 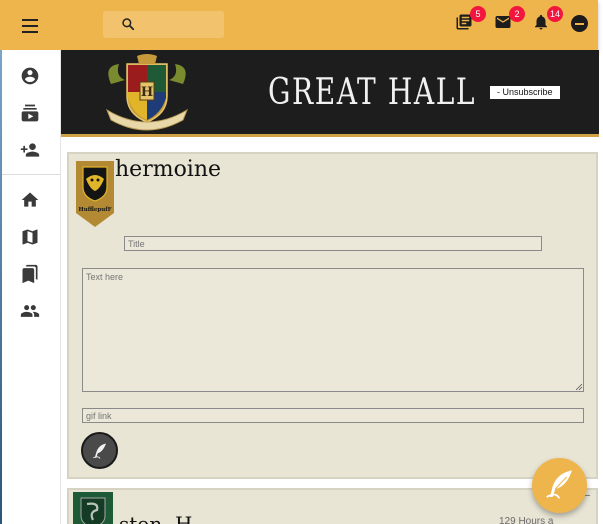 I want to click on window-edge, so click(x=1, y=287).